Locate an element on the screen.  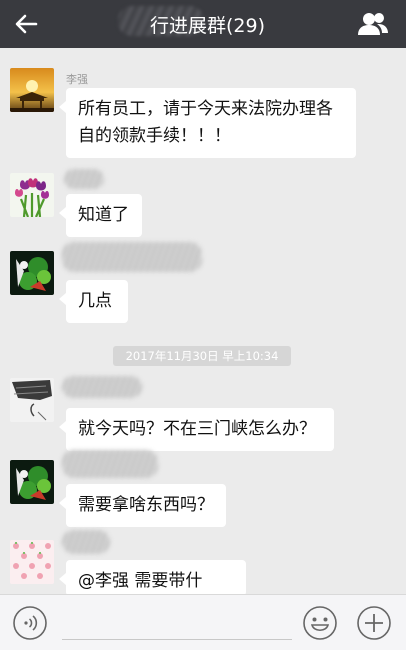
tulips-avatar-icon is located at coordinates (32, 195).